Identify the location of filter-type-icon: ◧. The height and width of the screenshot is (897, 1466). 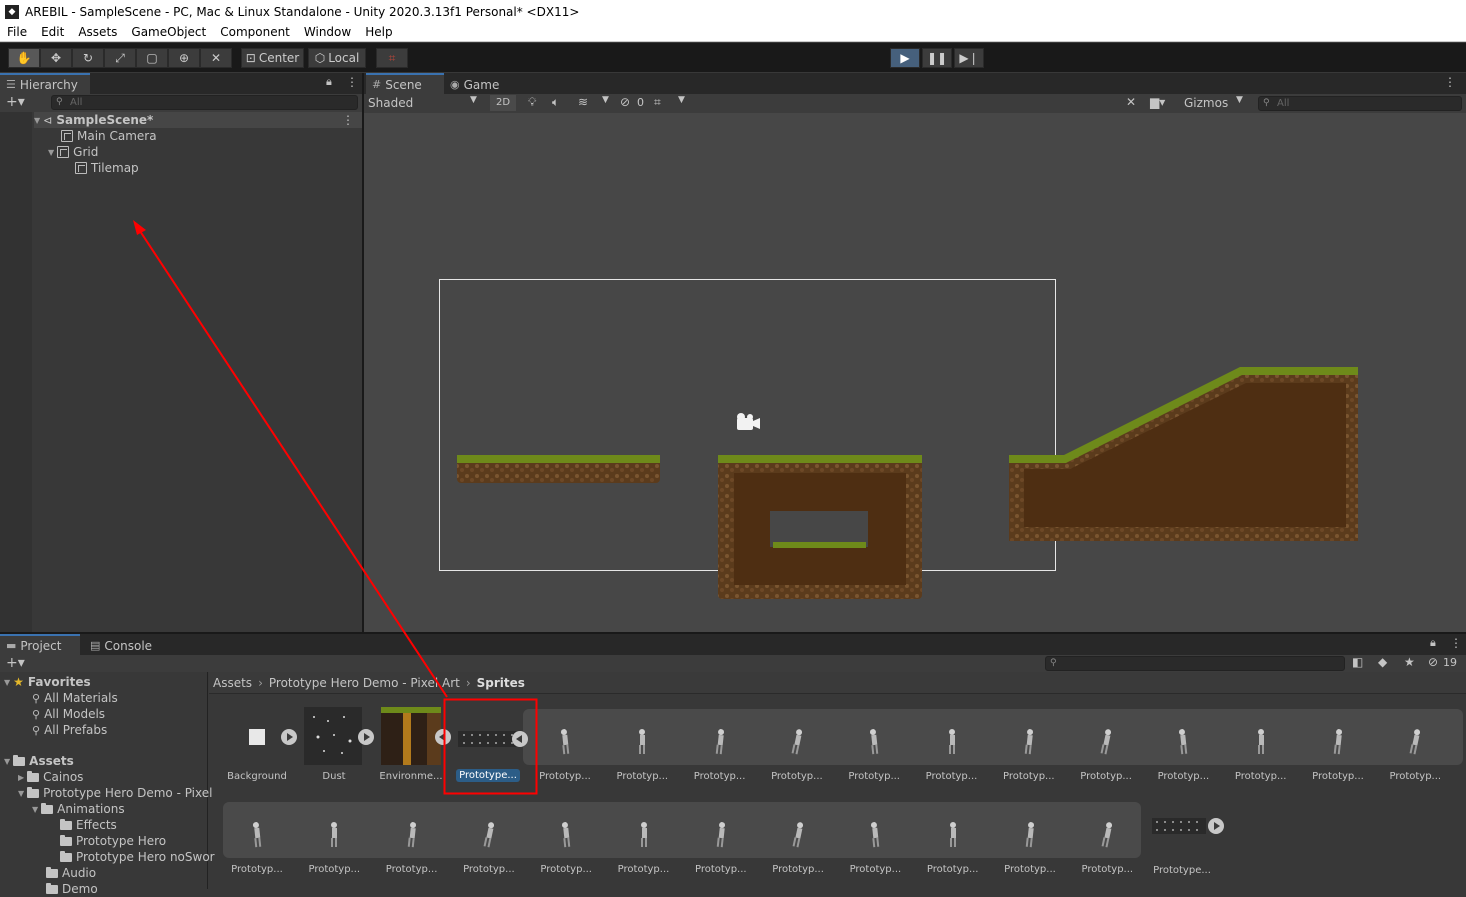
(1357, 662).